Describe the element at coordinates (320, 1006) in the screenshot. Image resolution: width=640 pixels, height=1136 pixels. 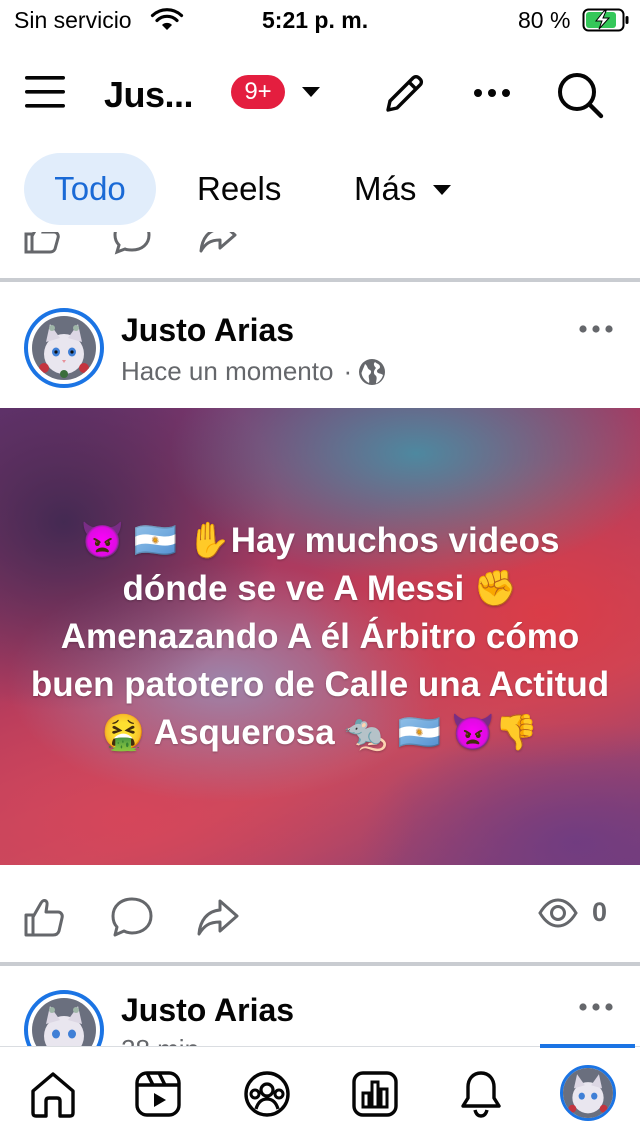
I see `feed-post: Justo Arias 28 min` at that location.